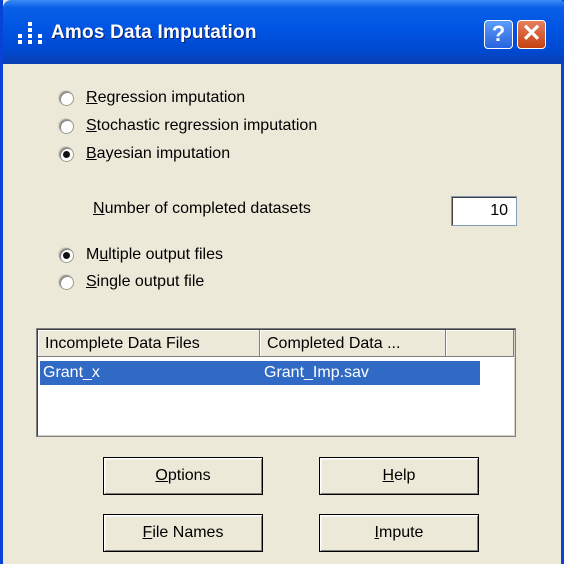 The width and height of the screenshot is (564, 564). I want to click on help-button: Help, so click(399, 476).